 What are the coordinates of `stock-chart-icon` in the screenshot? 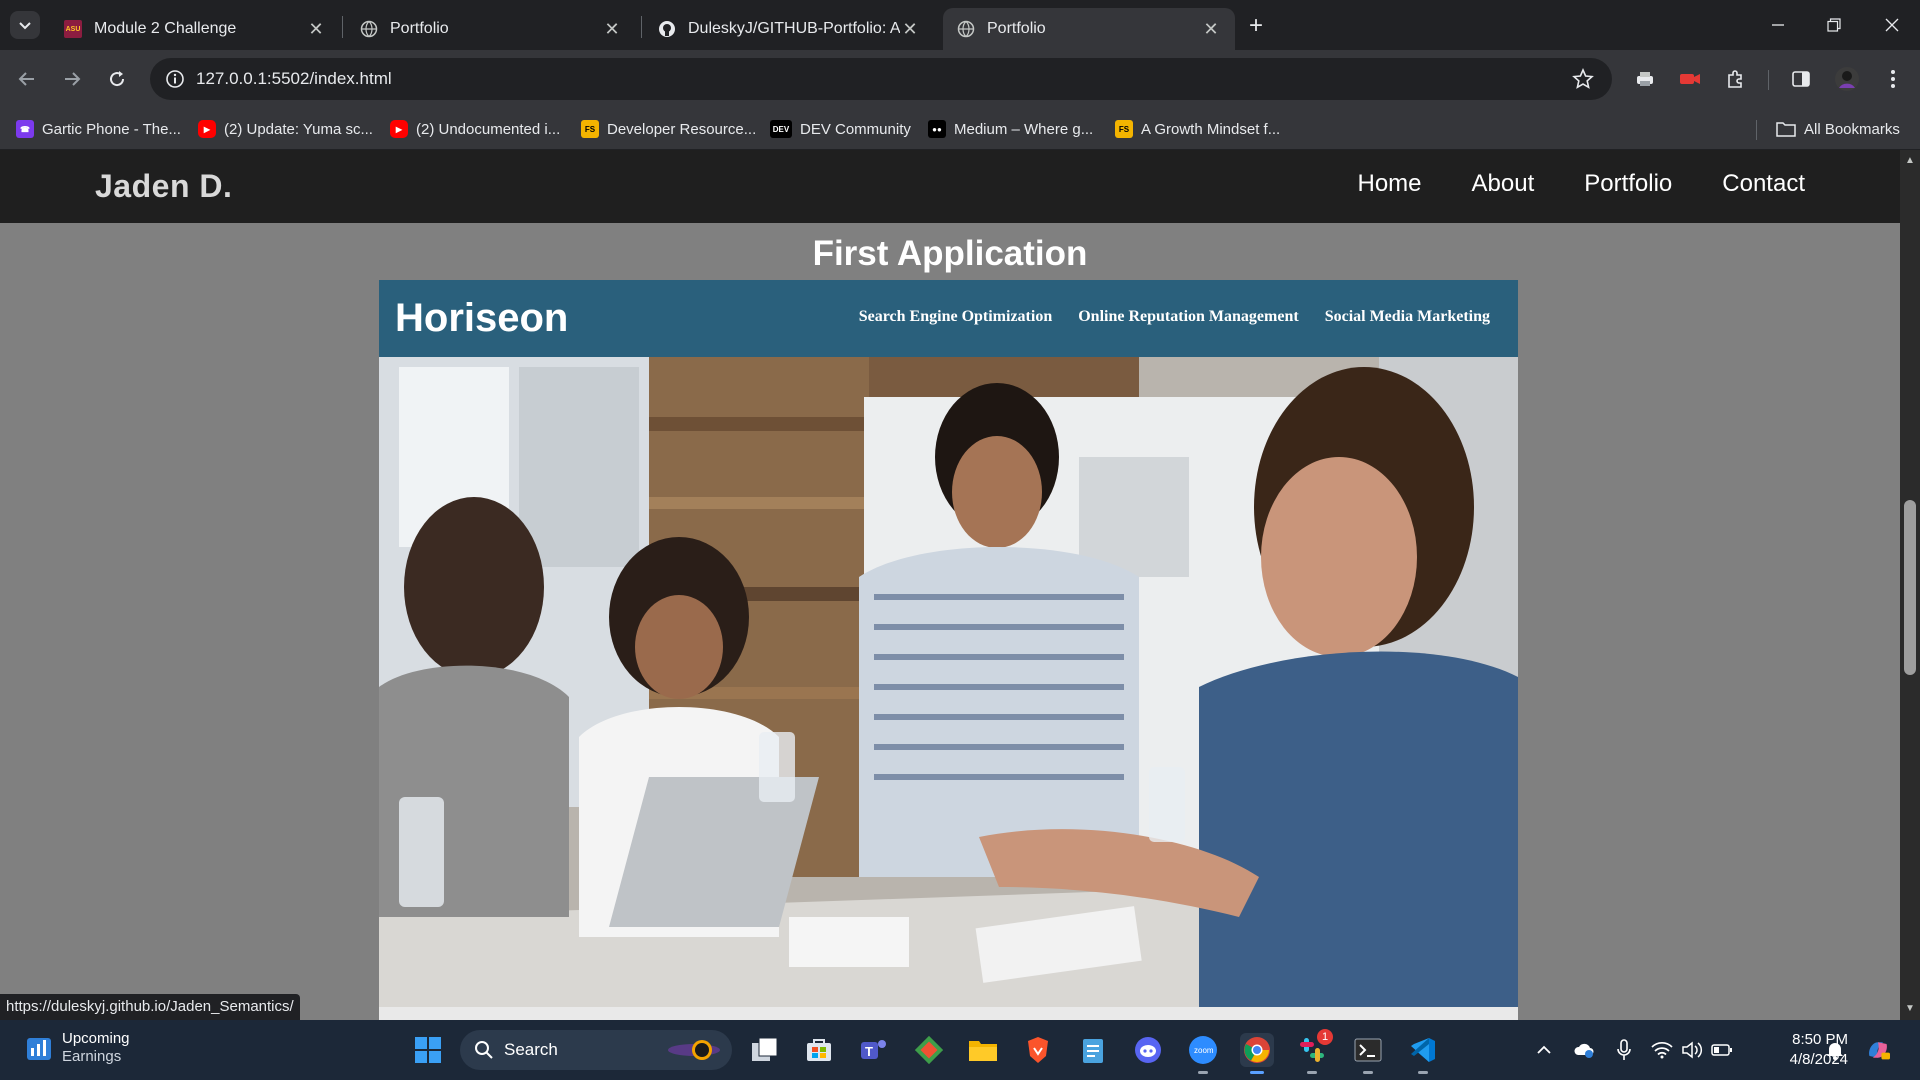 It's located at (39, 1049).